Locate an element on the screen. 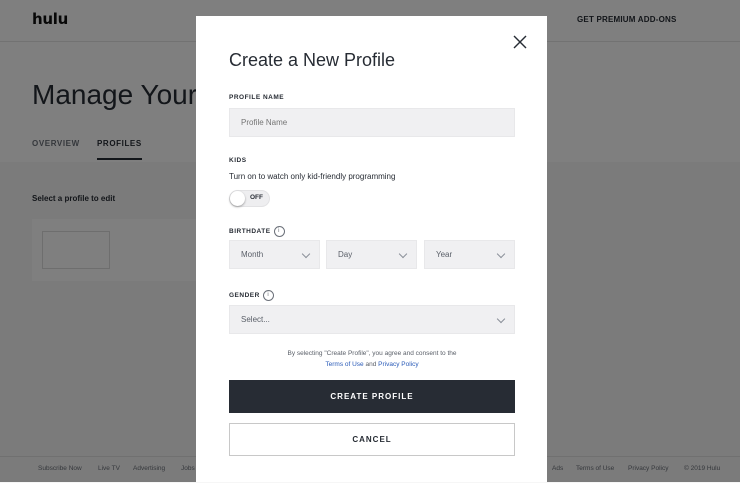 The height and width of the screenshot is (483, 740). birth-month-value: Month is located at coordinates (252, 254).